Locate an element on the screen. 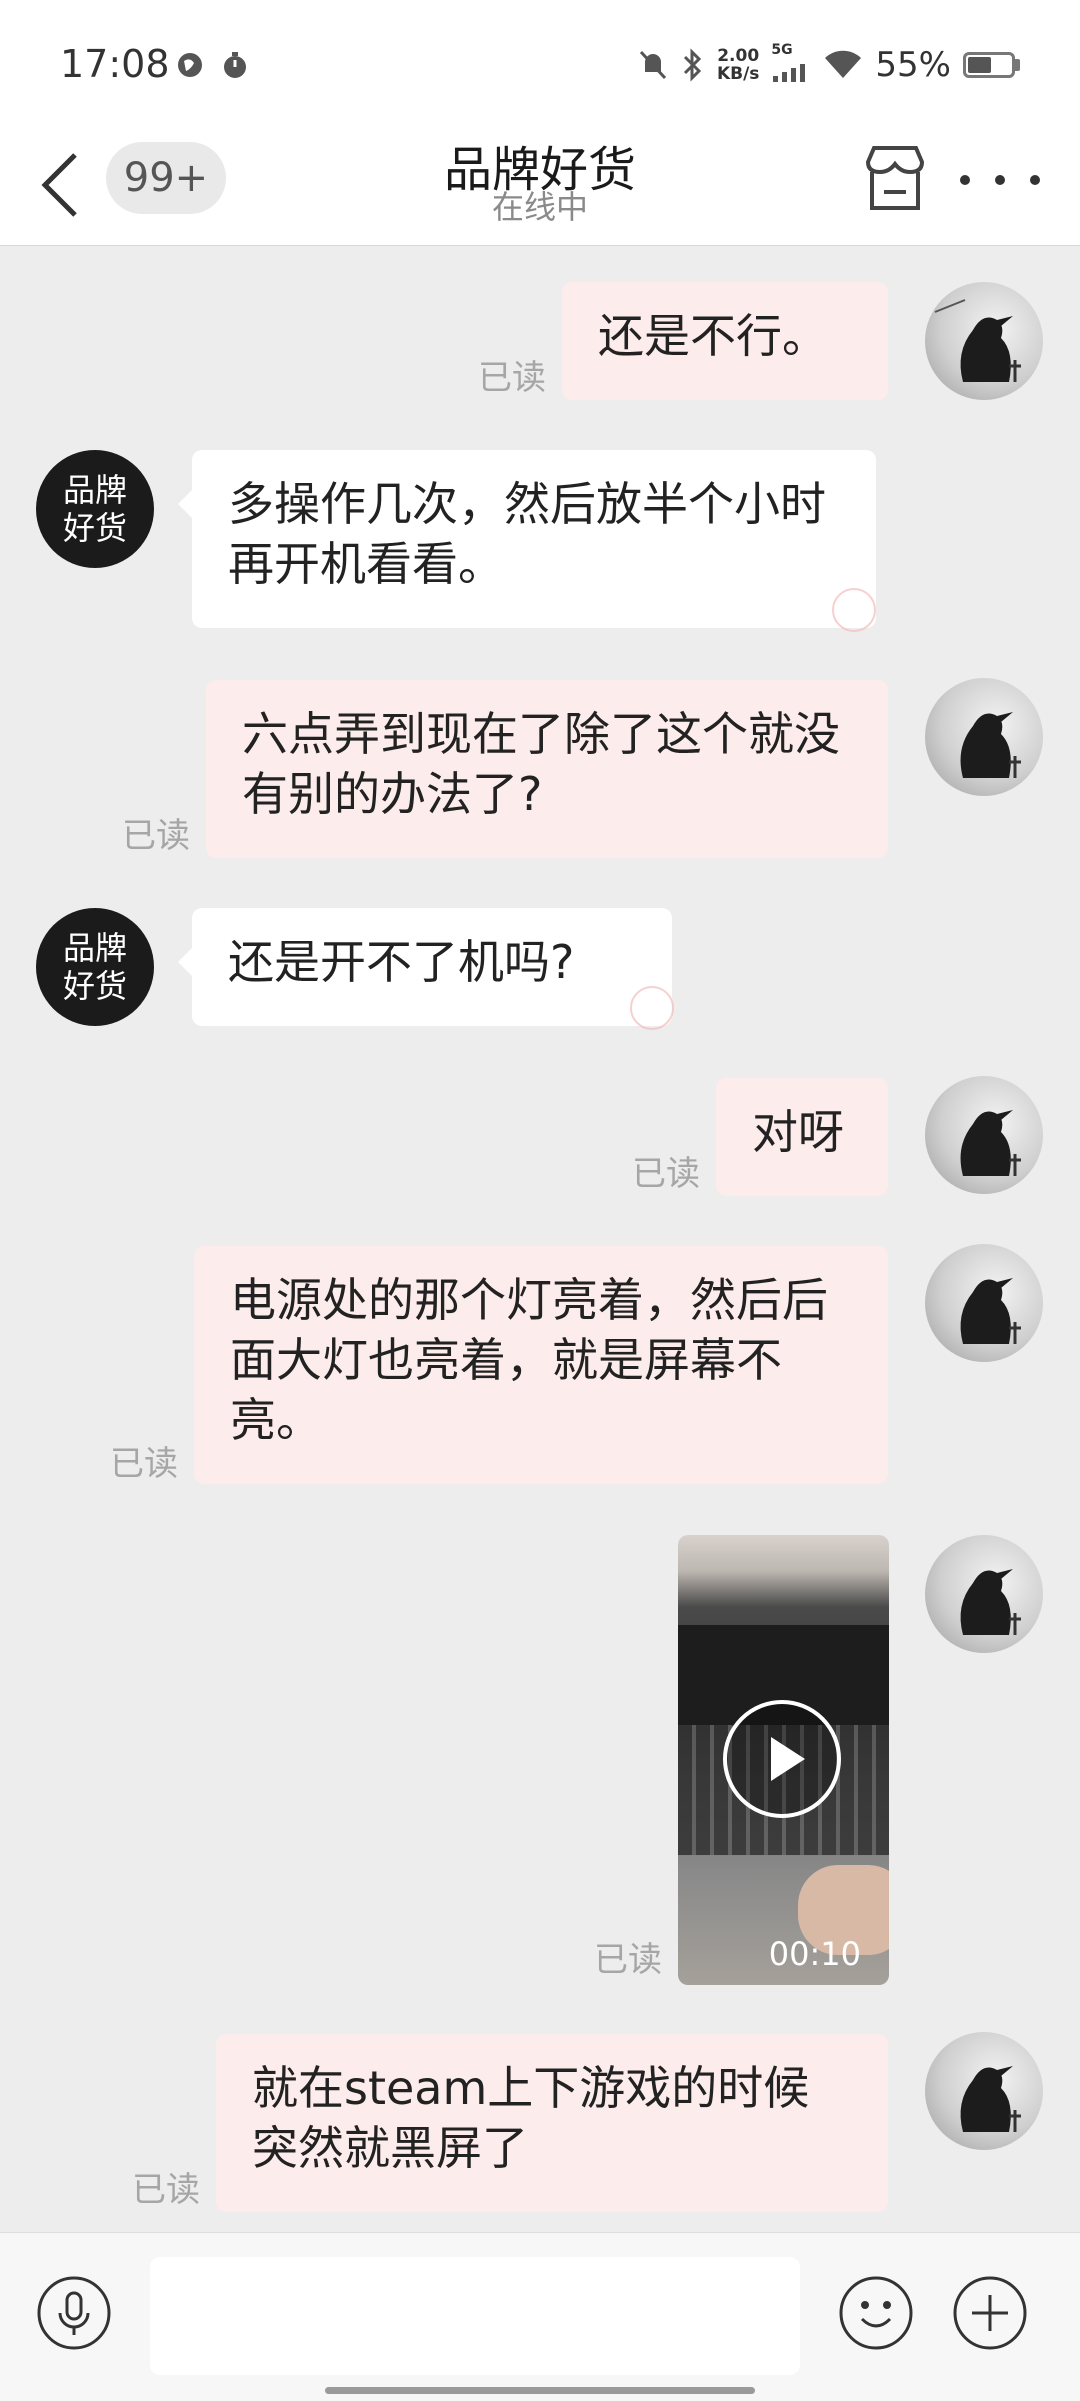  home-indicator is located at coordinates (540, 2390).